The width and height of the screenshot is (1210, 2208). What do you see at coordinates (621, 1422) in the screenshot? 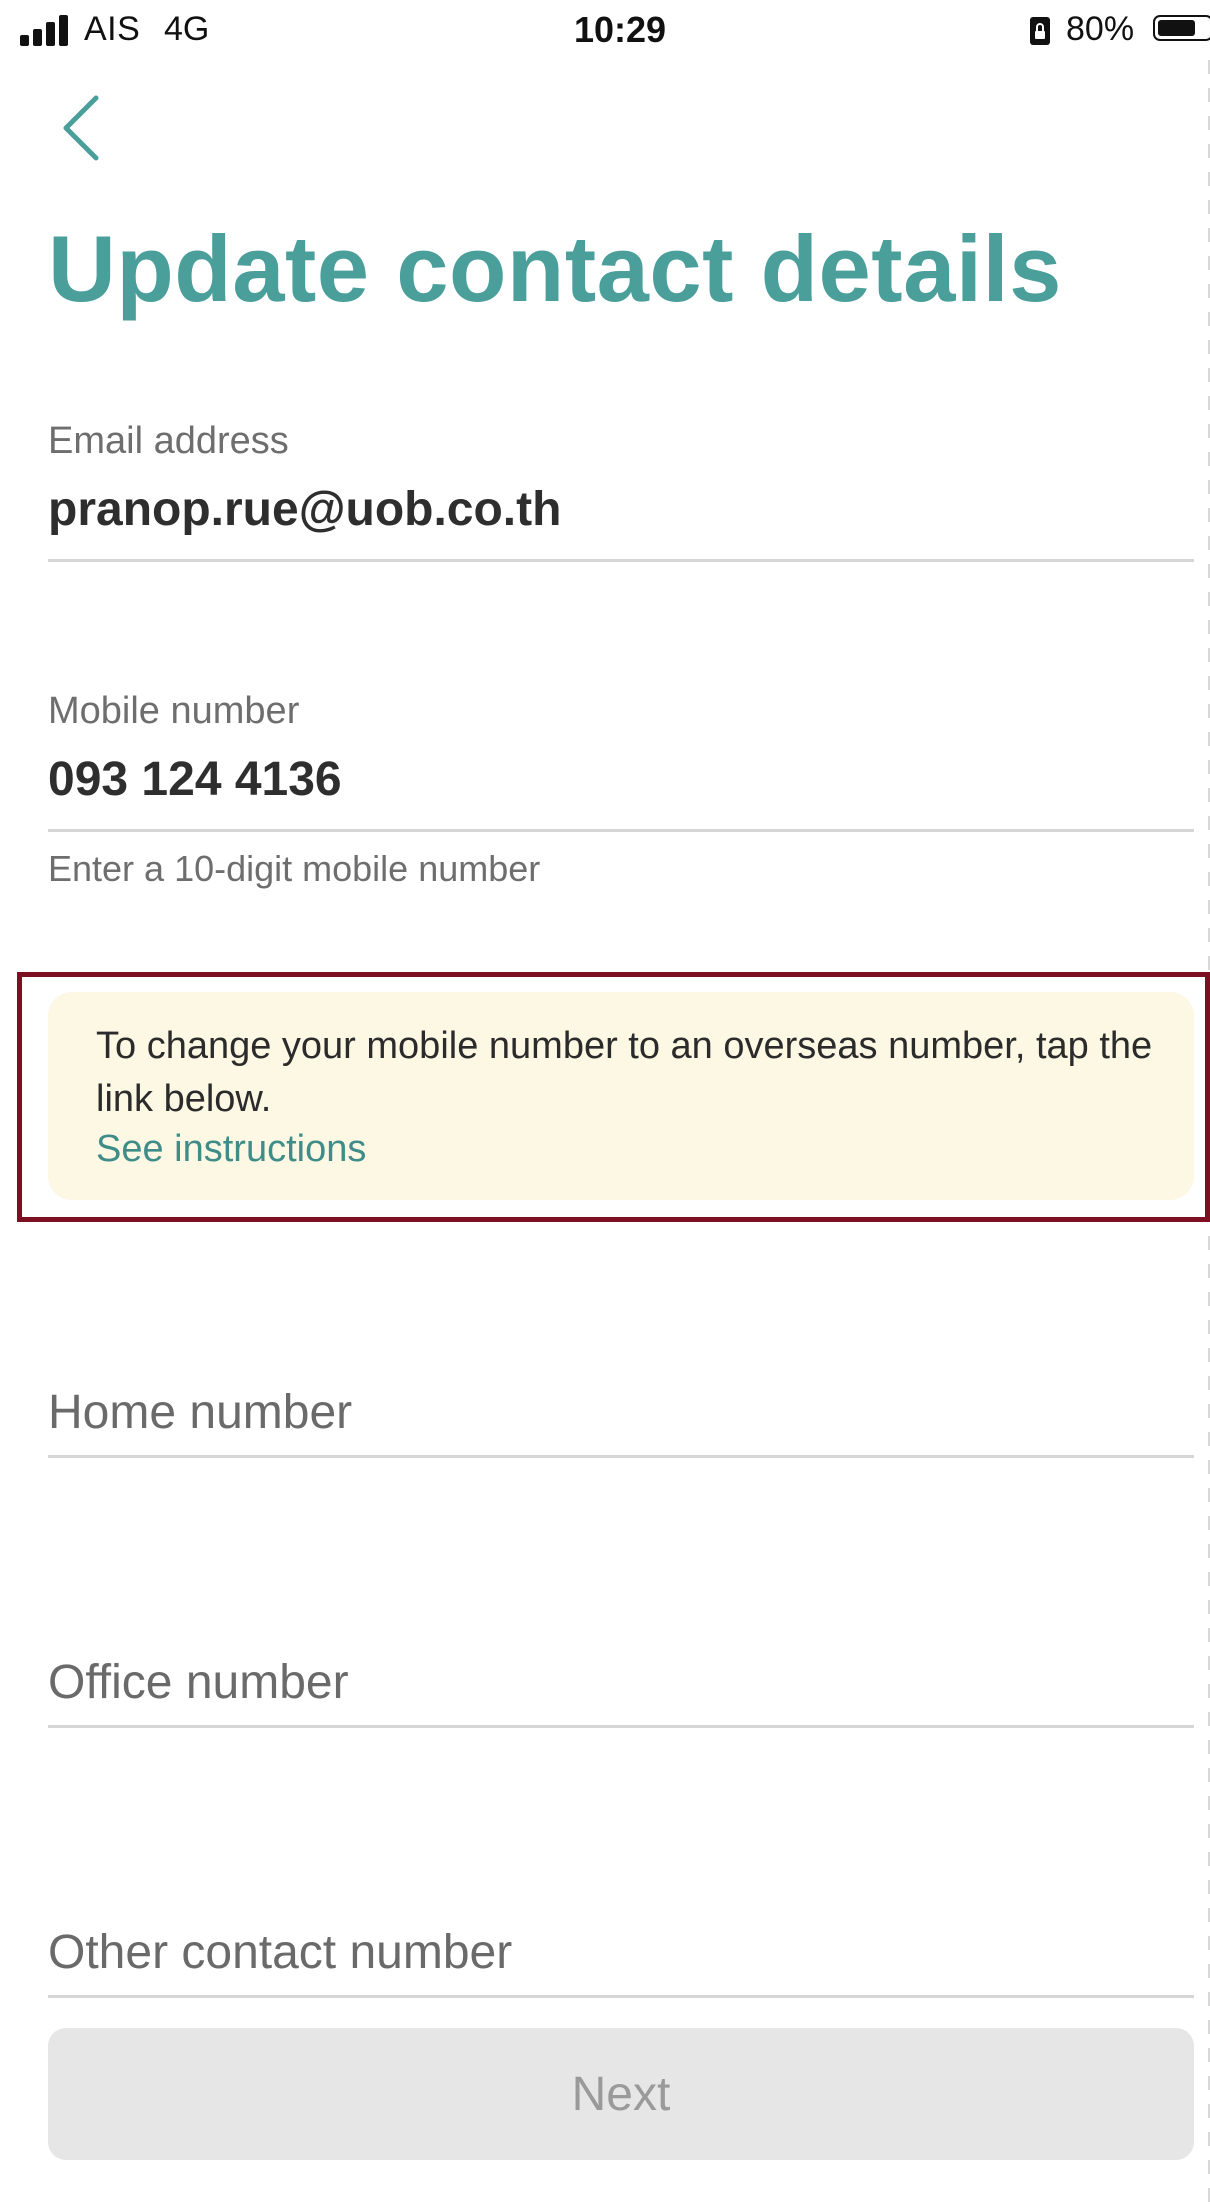
I see `home-number-field: Home number` at bounding box center [621, 1422].